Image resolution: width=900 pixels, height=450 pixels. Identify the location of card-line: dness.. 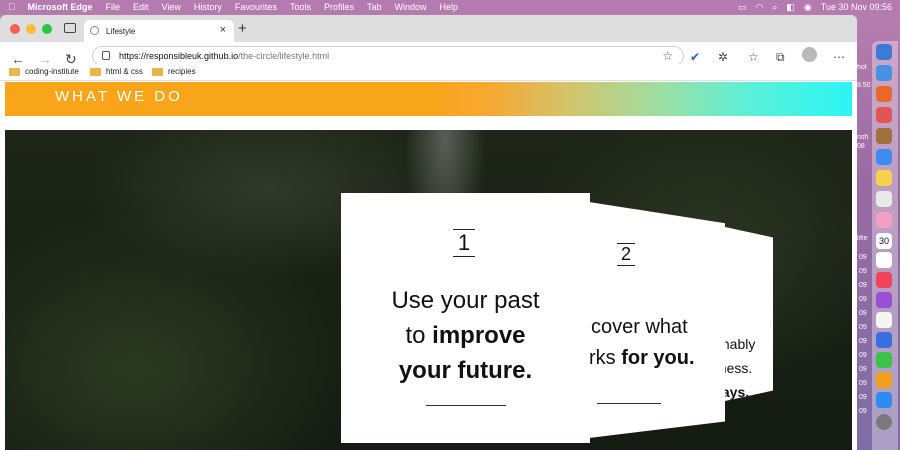
(739, 368).